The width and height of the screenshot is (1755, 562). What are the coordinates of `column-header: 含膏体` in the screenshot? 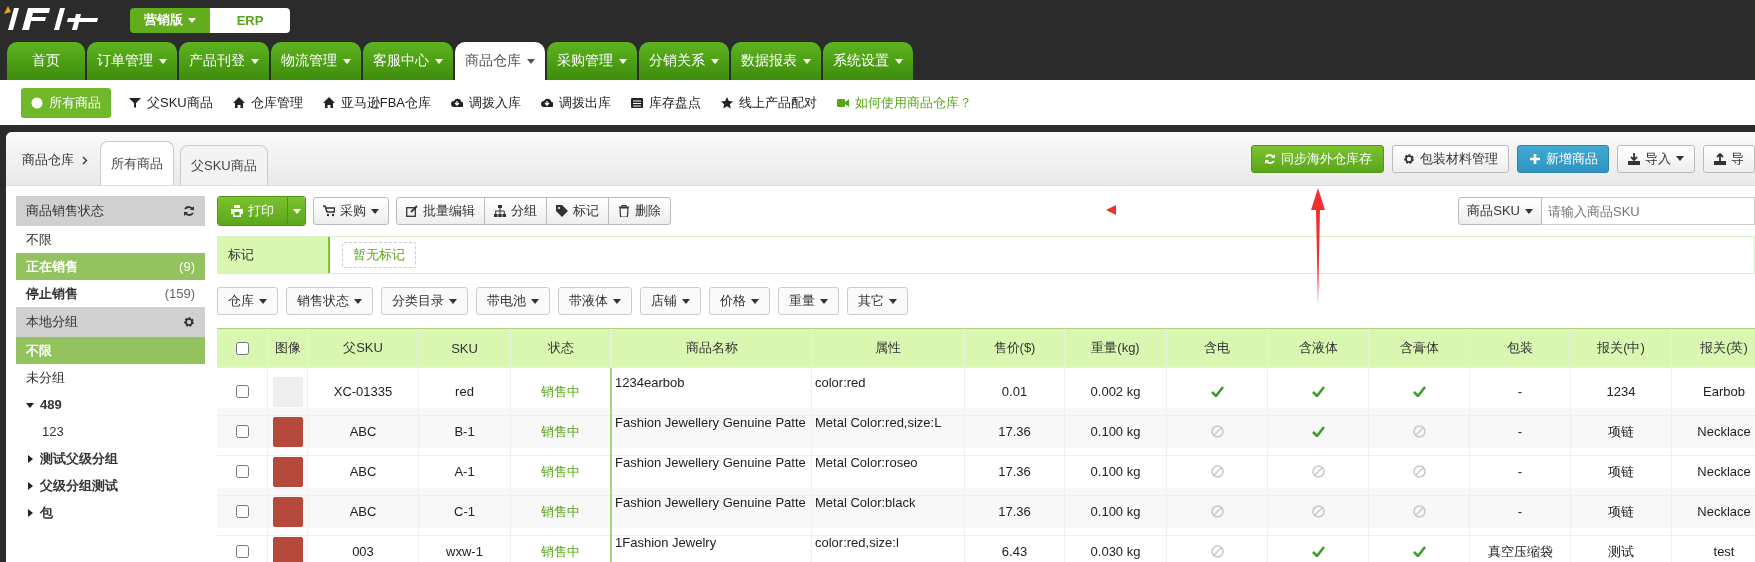 It's located at (1419, 348).